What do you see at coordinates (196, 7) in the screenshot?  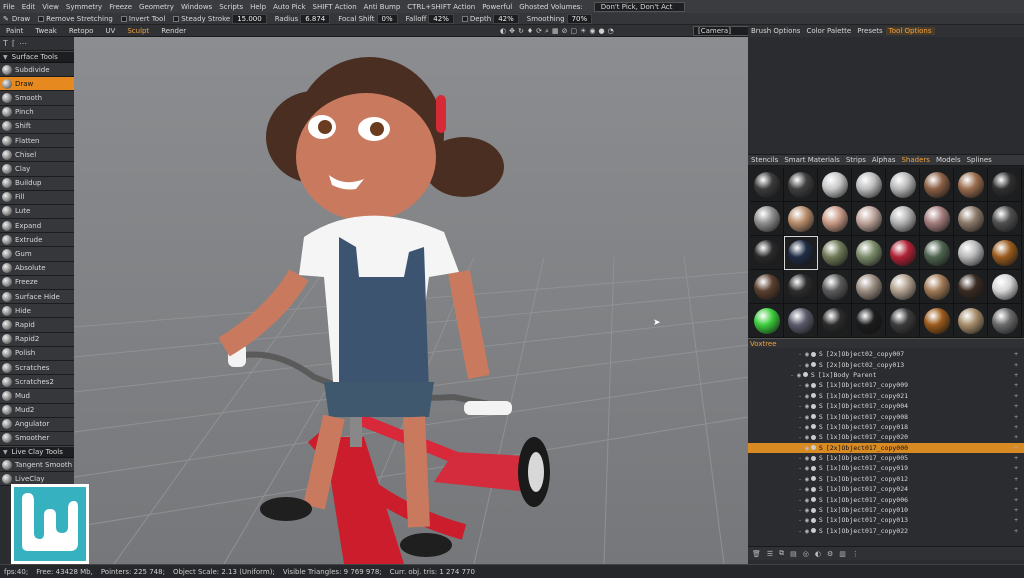 I see `menu-windows: Windows` at bounding box center [196, 7].